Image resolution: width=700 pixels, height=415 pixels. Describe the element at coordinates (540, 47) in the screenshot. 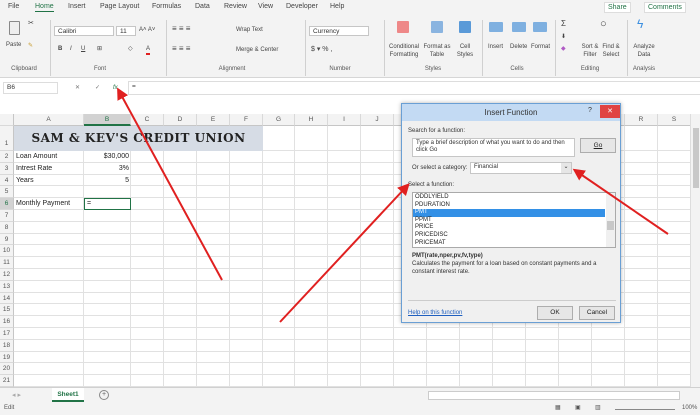

I see `format-button: Format` at that location.